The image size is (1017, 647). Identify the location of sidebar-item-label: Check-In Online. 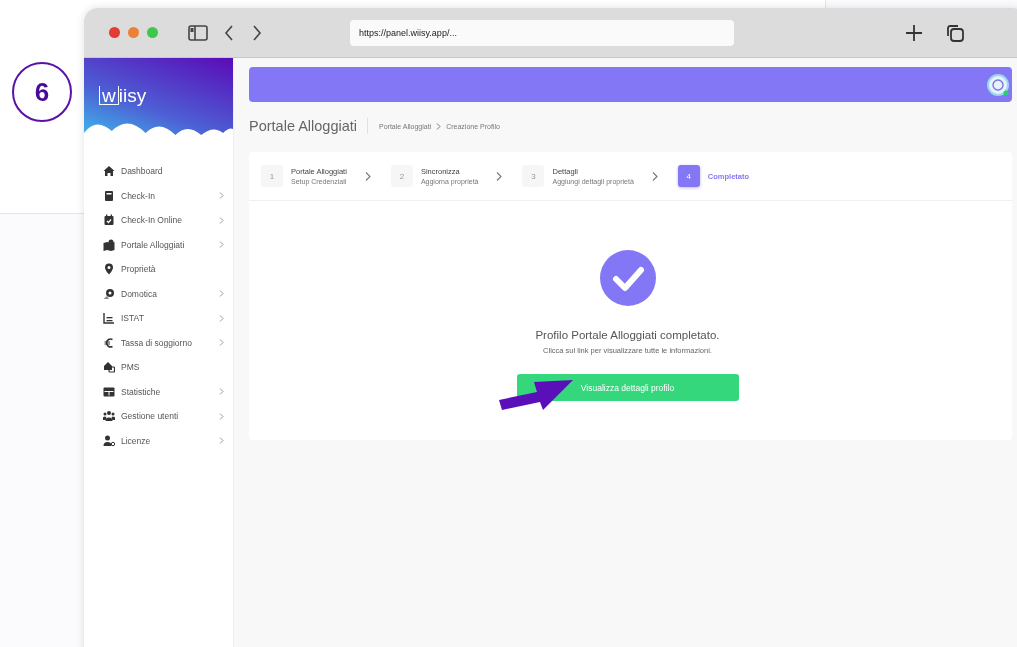
(152, 220).